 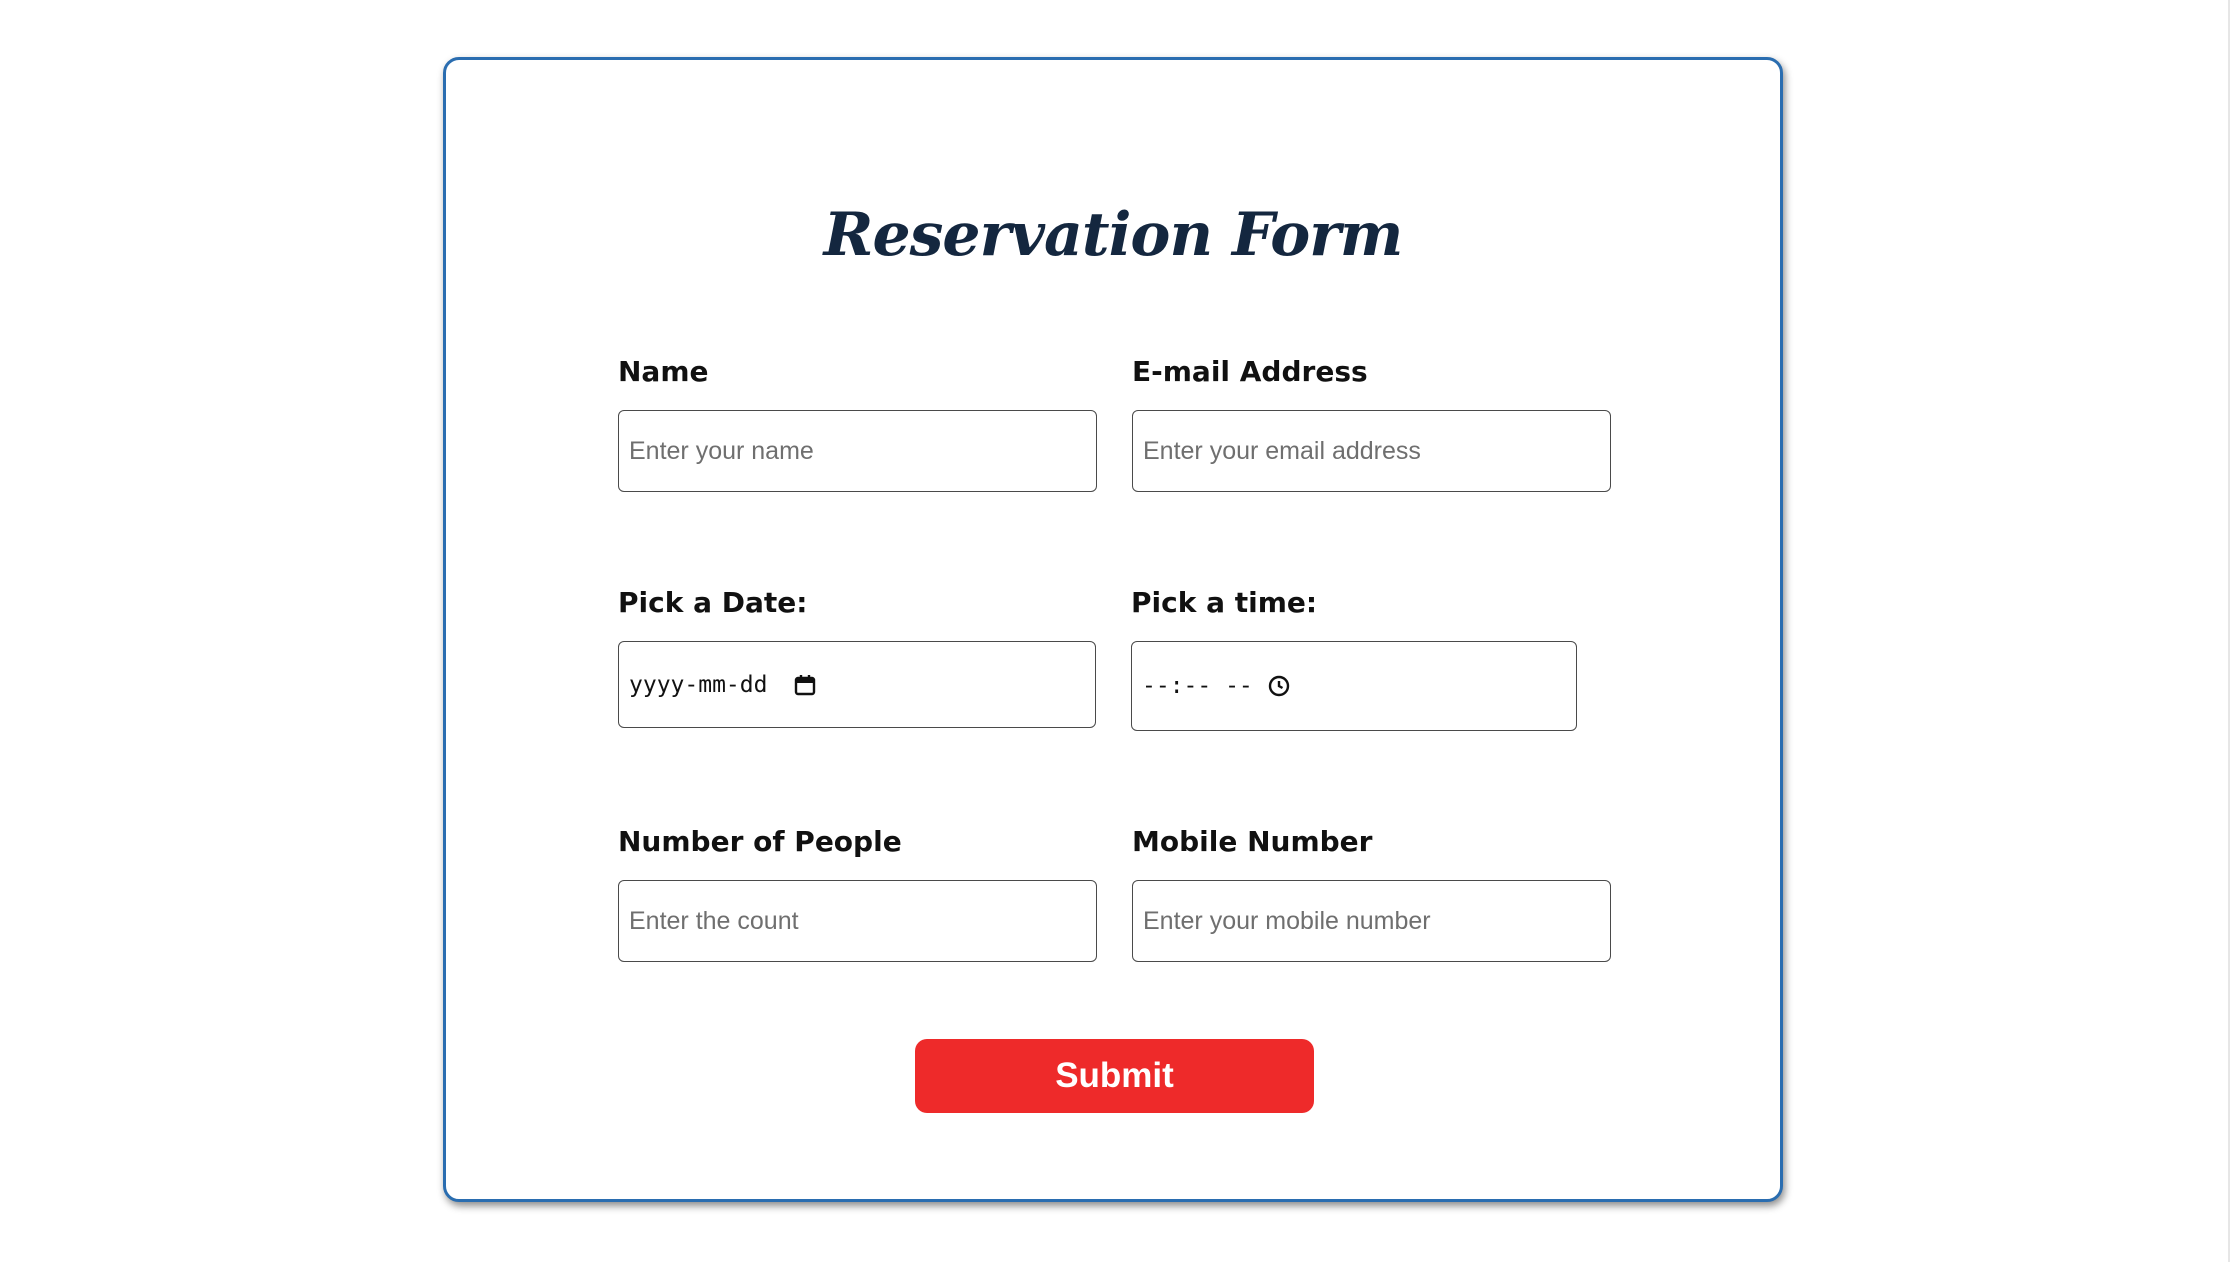 I want to click on email-field-group: E-mail Address, so click(x=1371, y=423).